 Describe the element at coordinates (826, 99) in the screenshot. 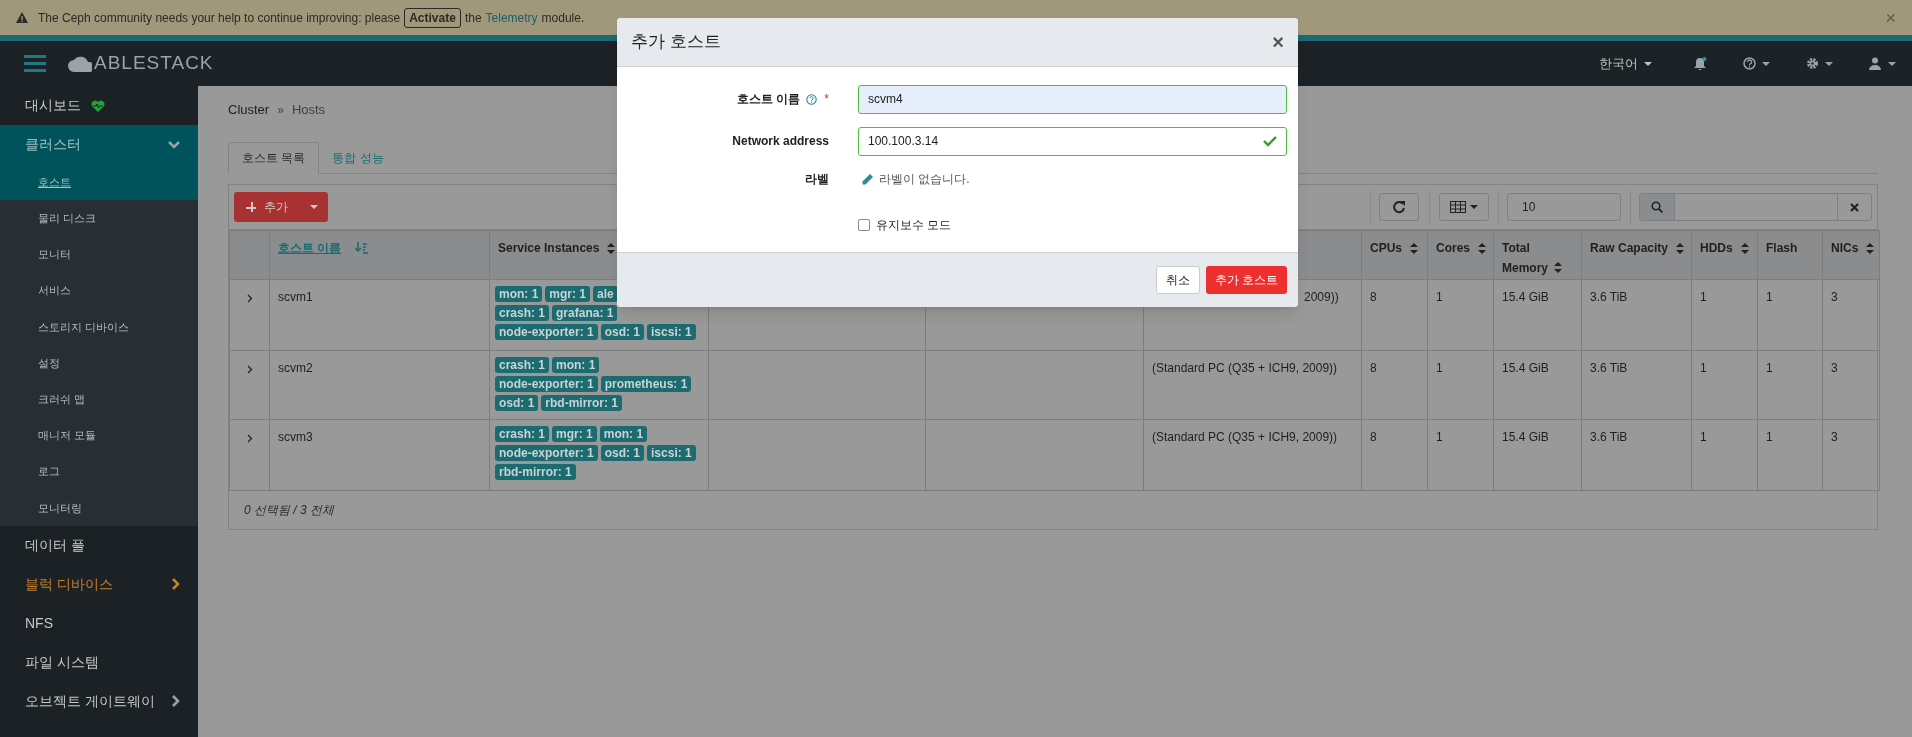

I see `required-marker: *` at that location.